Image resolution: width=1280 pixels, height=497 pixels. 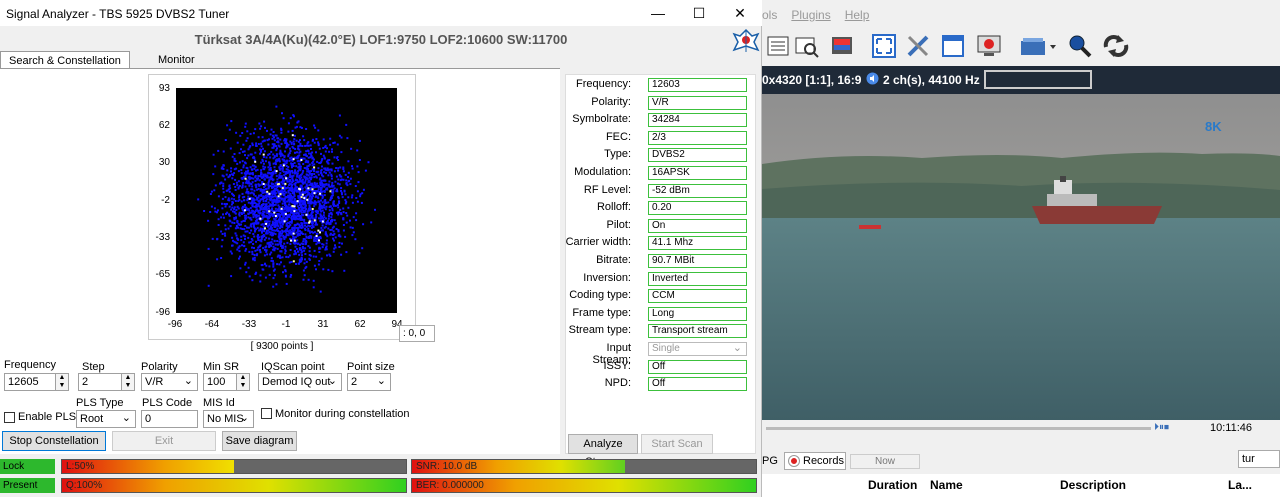 What do you see at coordinates (169, 382) in the screenshot?
I see `polarity-select: V/R` at bounding box center [169, 382].